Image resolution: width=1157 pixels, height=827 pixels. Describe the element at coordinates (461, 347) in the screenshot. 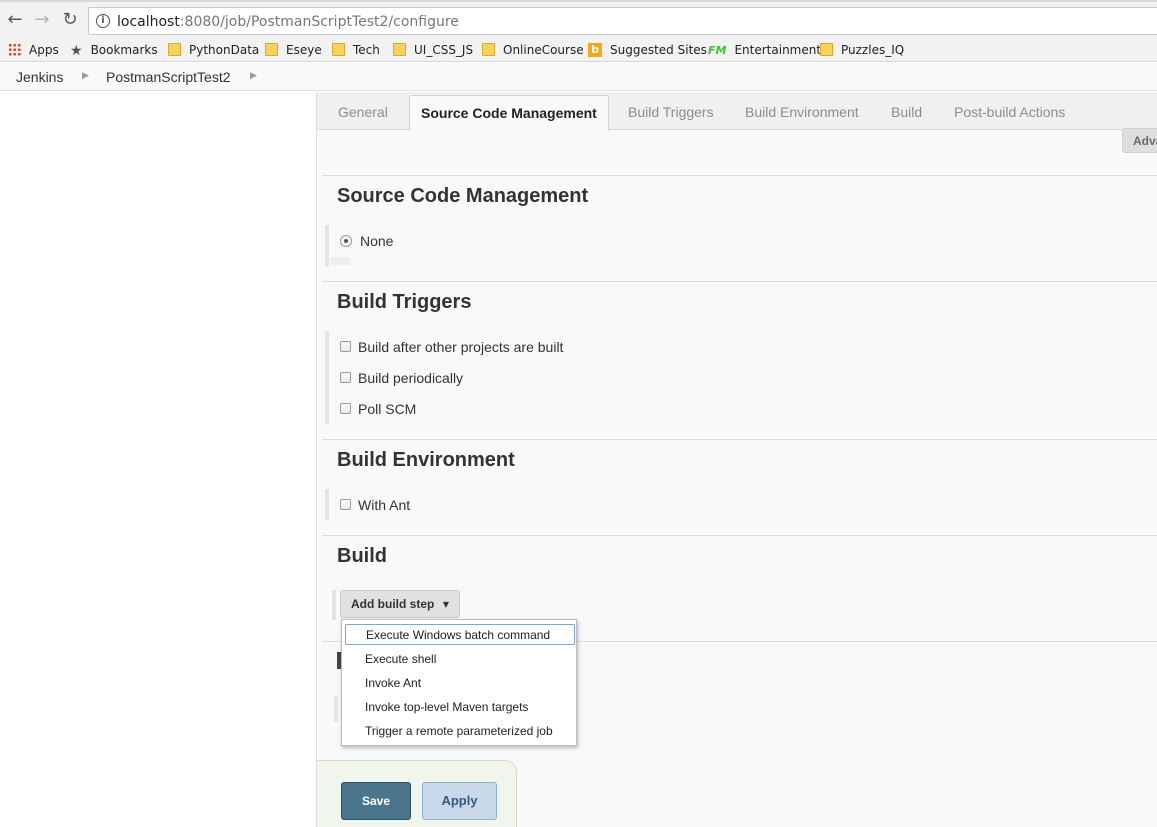

I see `trigger-label: Build after other projects are built` at that location.